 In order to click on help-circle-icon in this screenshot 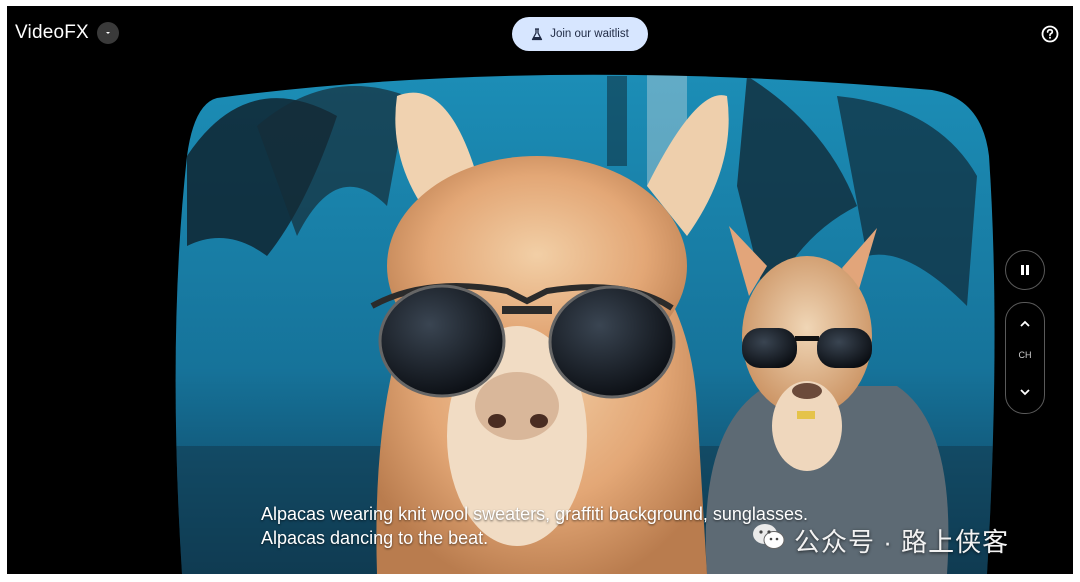, I will do `click(1050, 34)`.